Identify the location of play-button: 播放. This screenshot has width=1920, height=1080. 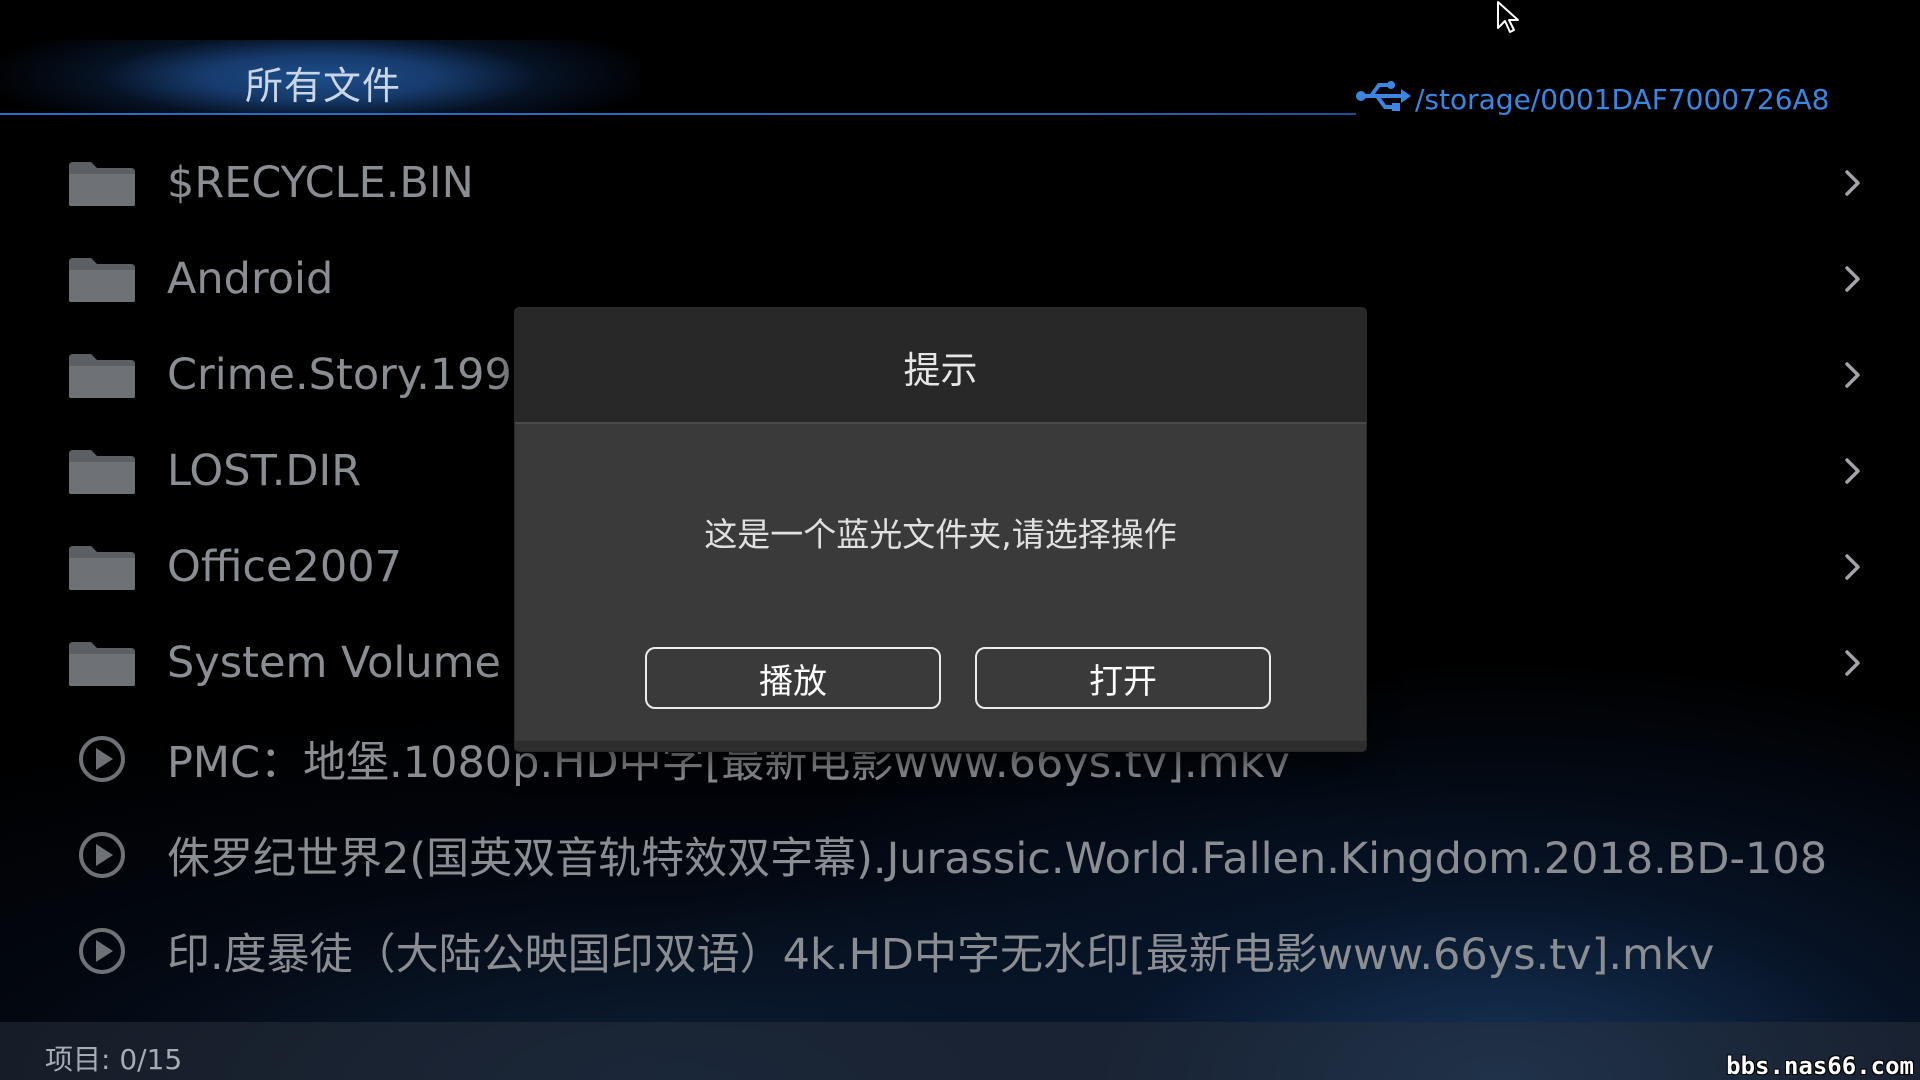
(793, 678).